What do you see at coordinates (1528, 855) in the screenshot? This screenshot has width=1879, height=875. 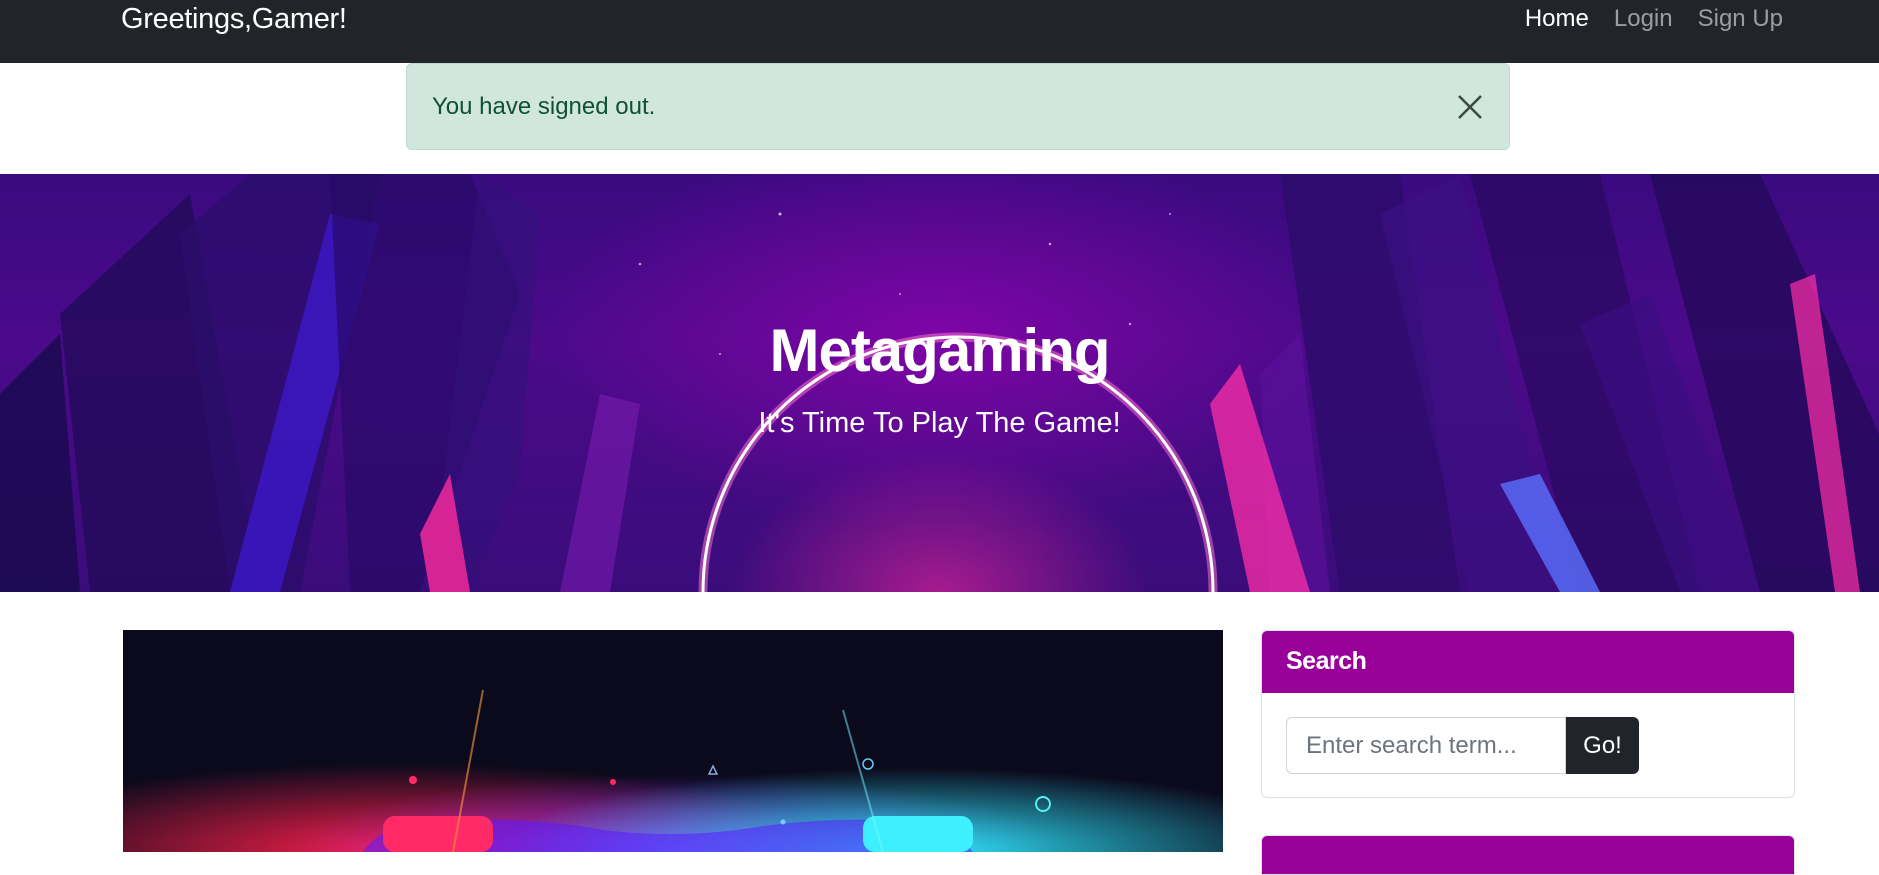 I see `sidebar-card-next` at bounding box center [1528, 855].